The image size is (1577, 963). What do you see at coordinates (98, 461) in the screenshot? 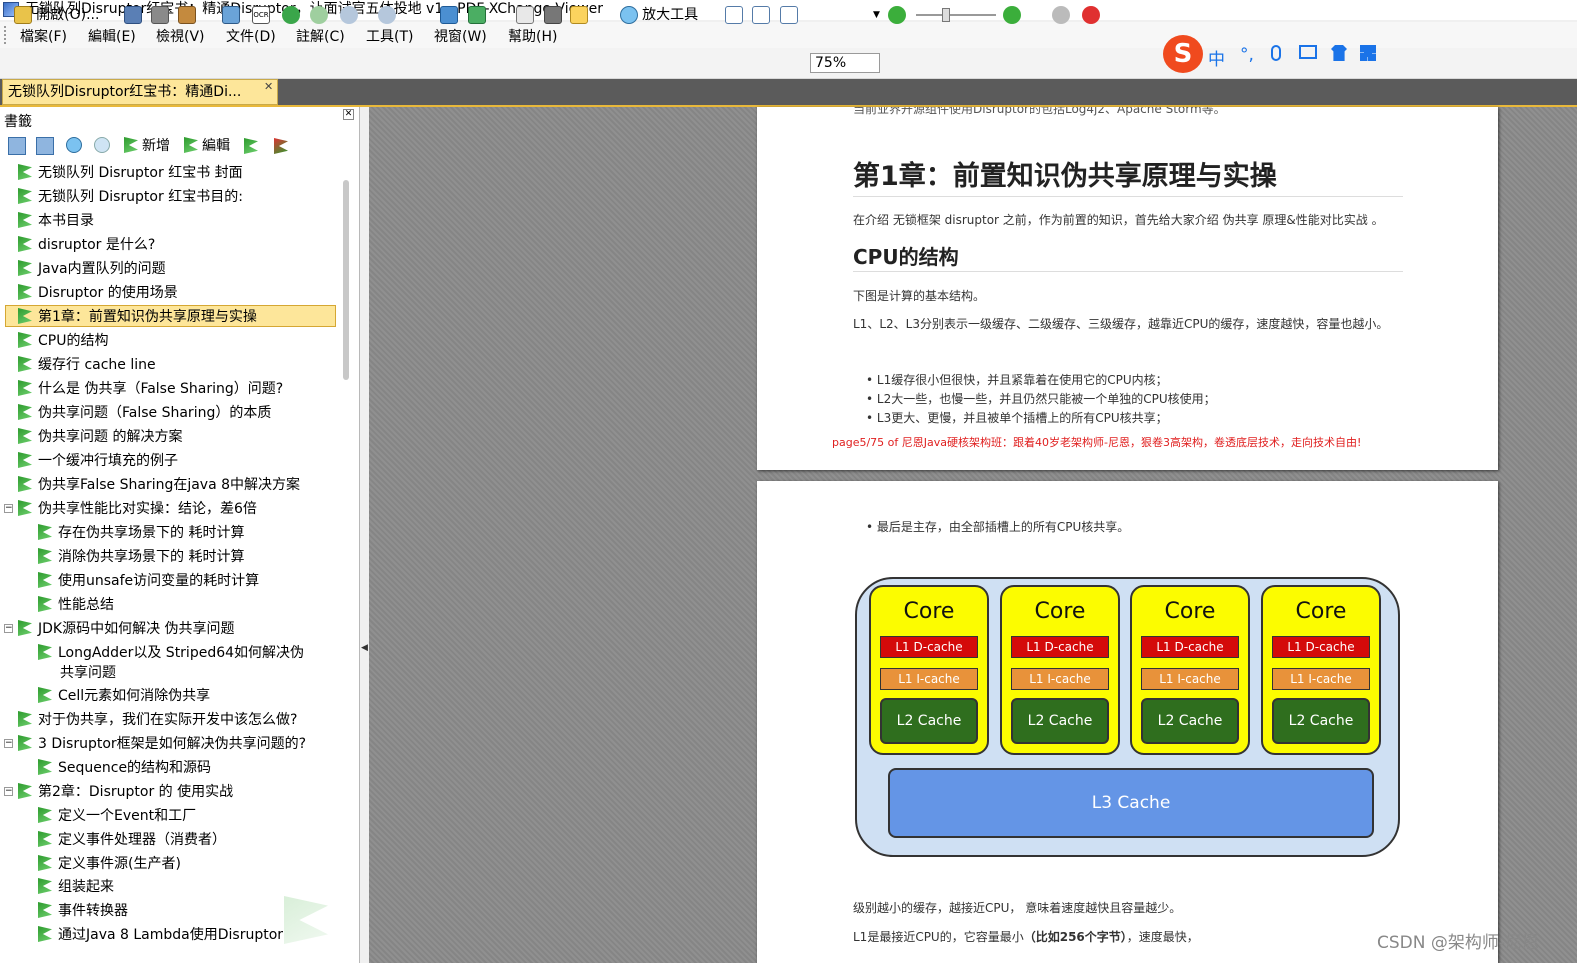
I see `bookmark-item: 一个缓冲行填充的例子` at bounding box center [98, 461].